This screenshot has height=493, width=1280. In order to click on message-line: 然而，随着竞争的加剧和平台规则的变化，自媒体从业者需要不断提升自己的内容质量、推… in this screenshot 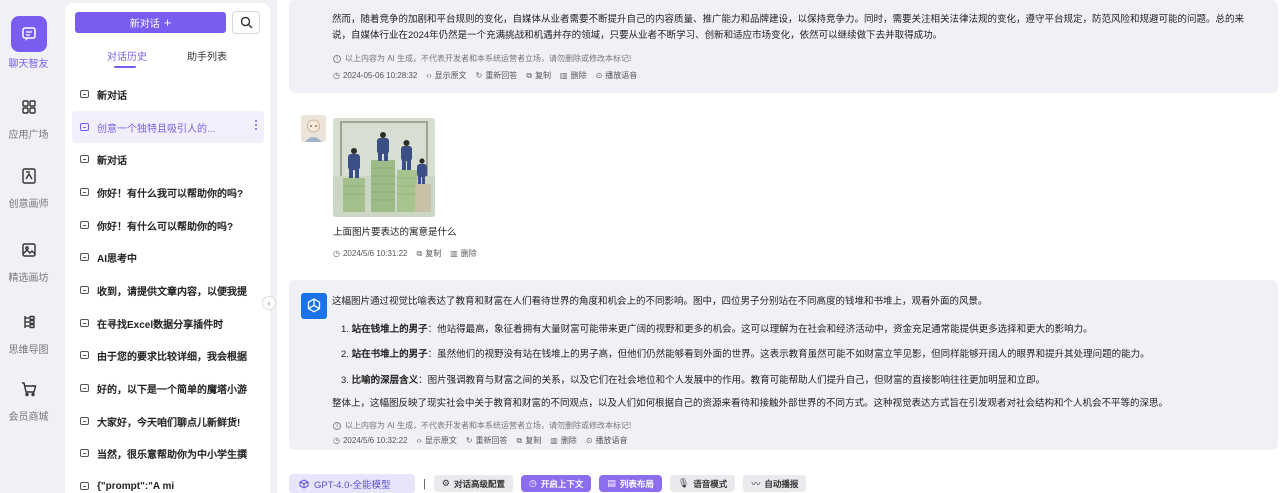, I will do `click(788, 19)`.